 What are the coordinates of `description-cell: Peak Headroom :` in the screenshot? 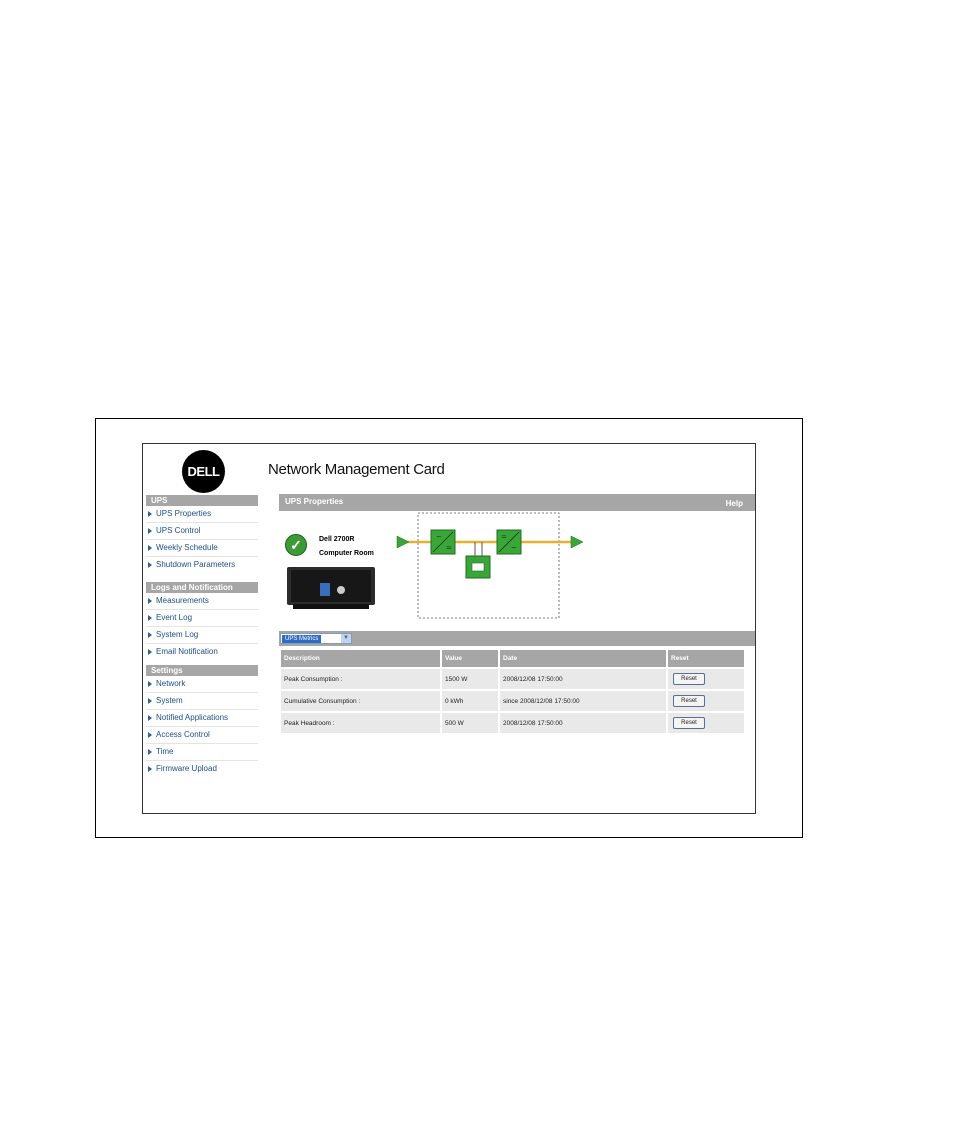 It's located at (360, 723).